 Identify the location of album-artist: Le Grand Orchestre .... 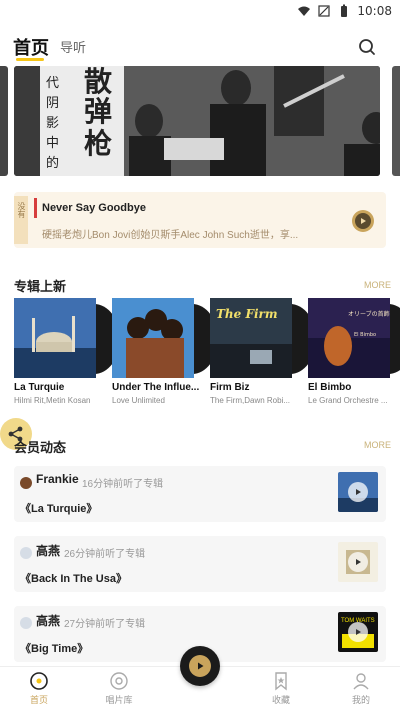
(348, 400).